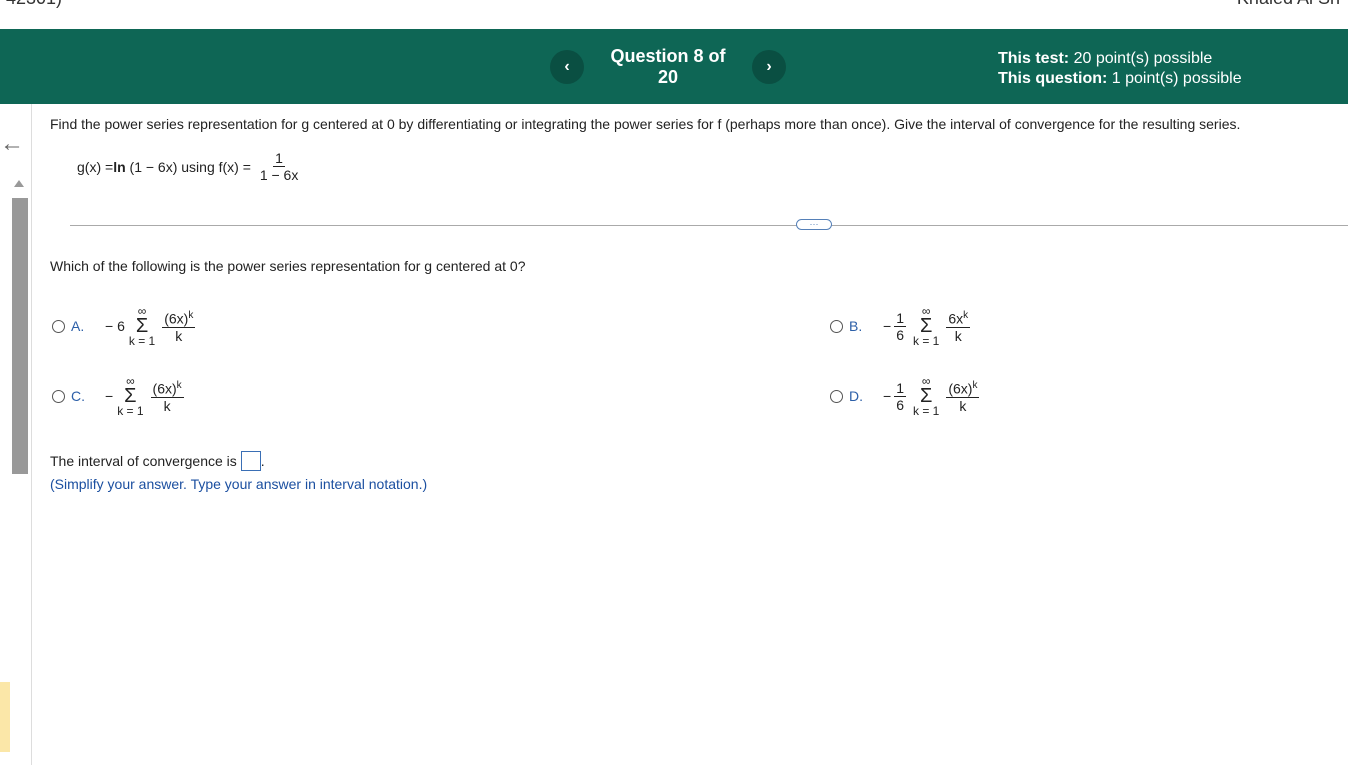  I want to click on user-name-fragment: Khaled Al Sh, so click(1288, 4).